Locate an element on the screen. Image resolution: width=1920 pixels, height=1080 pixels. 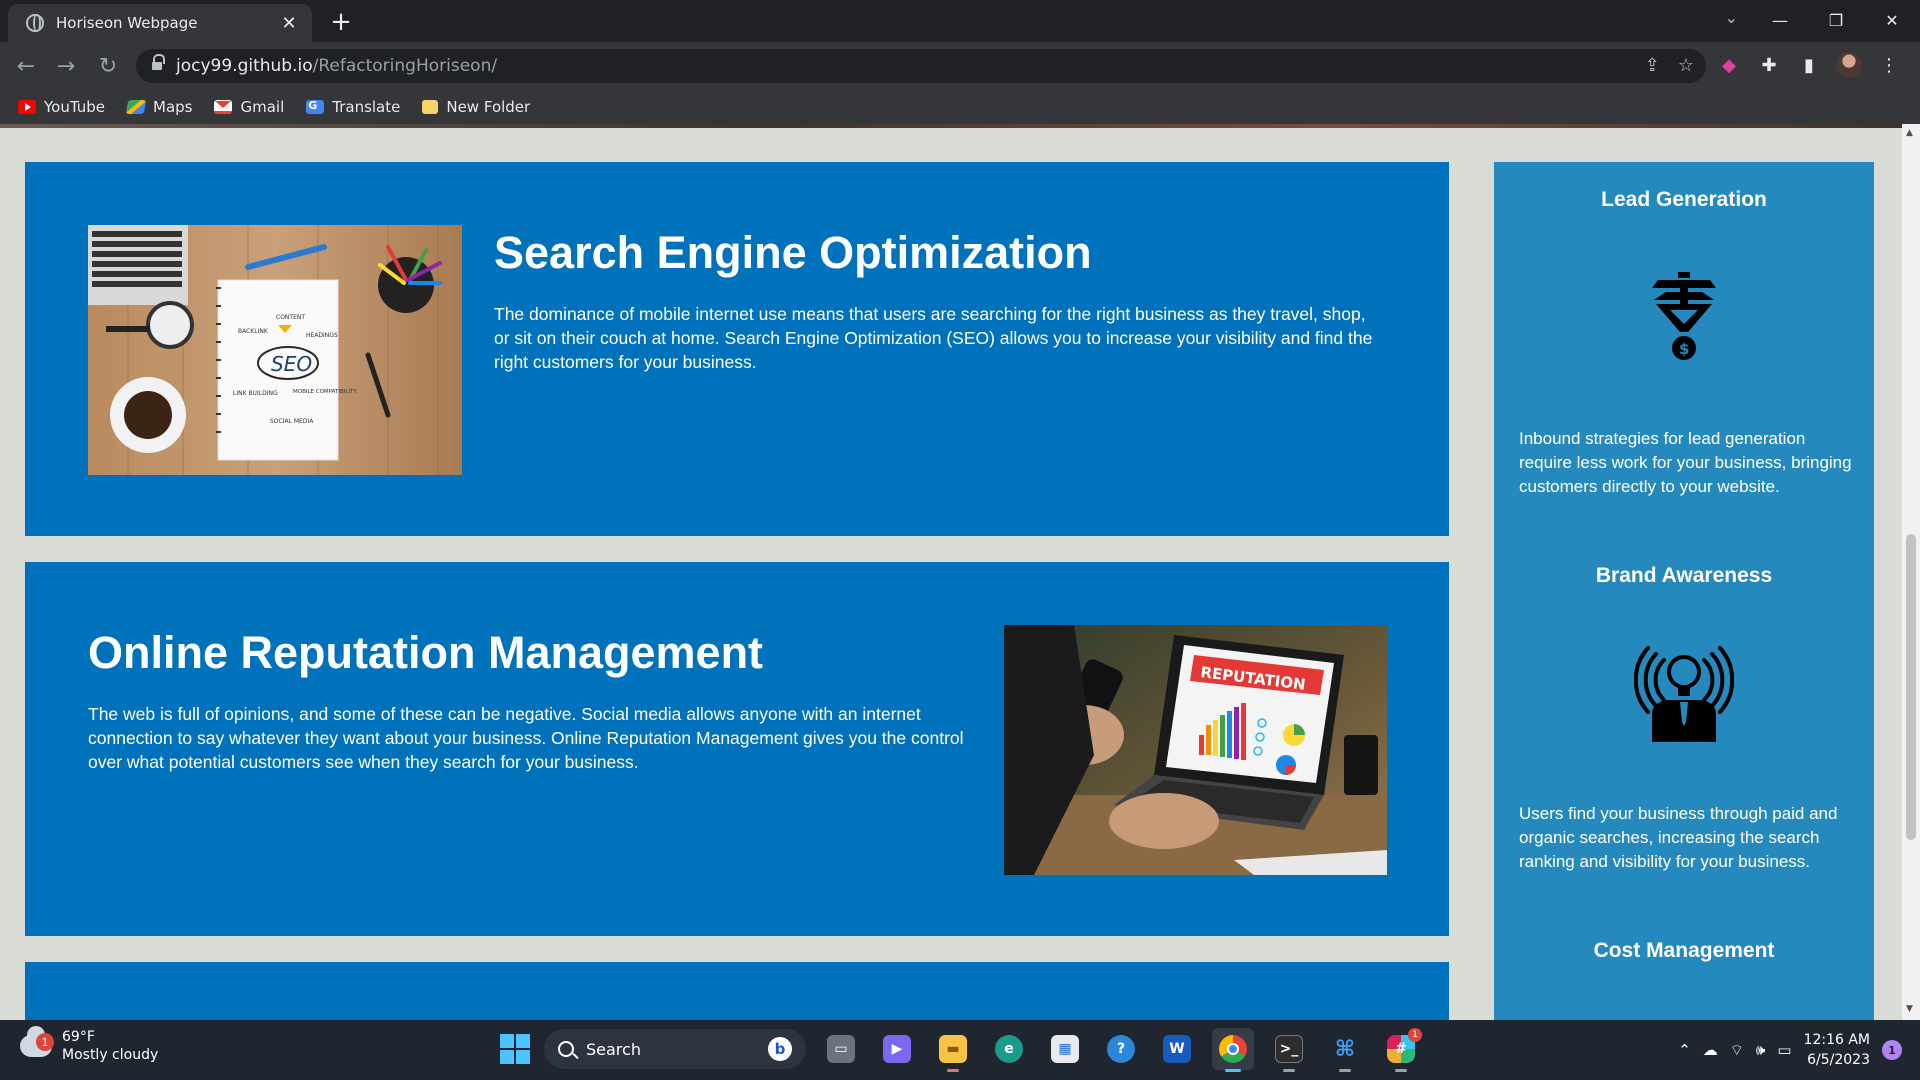
youtube-icon is located at coordinates (27, 107).